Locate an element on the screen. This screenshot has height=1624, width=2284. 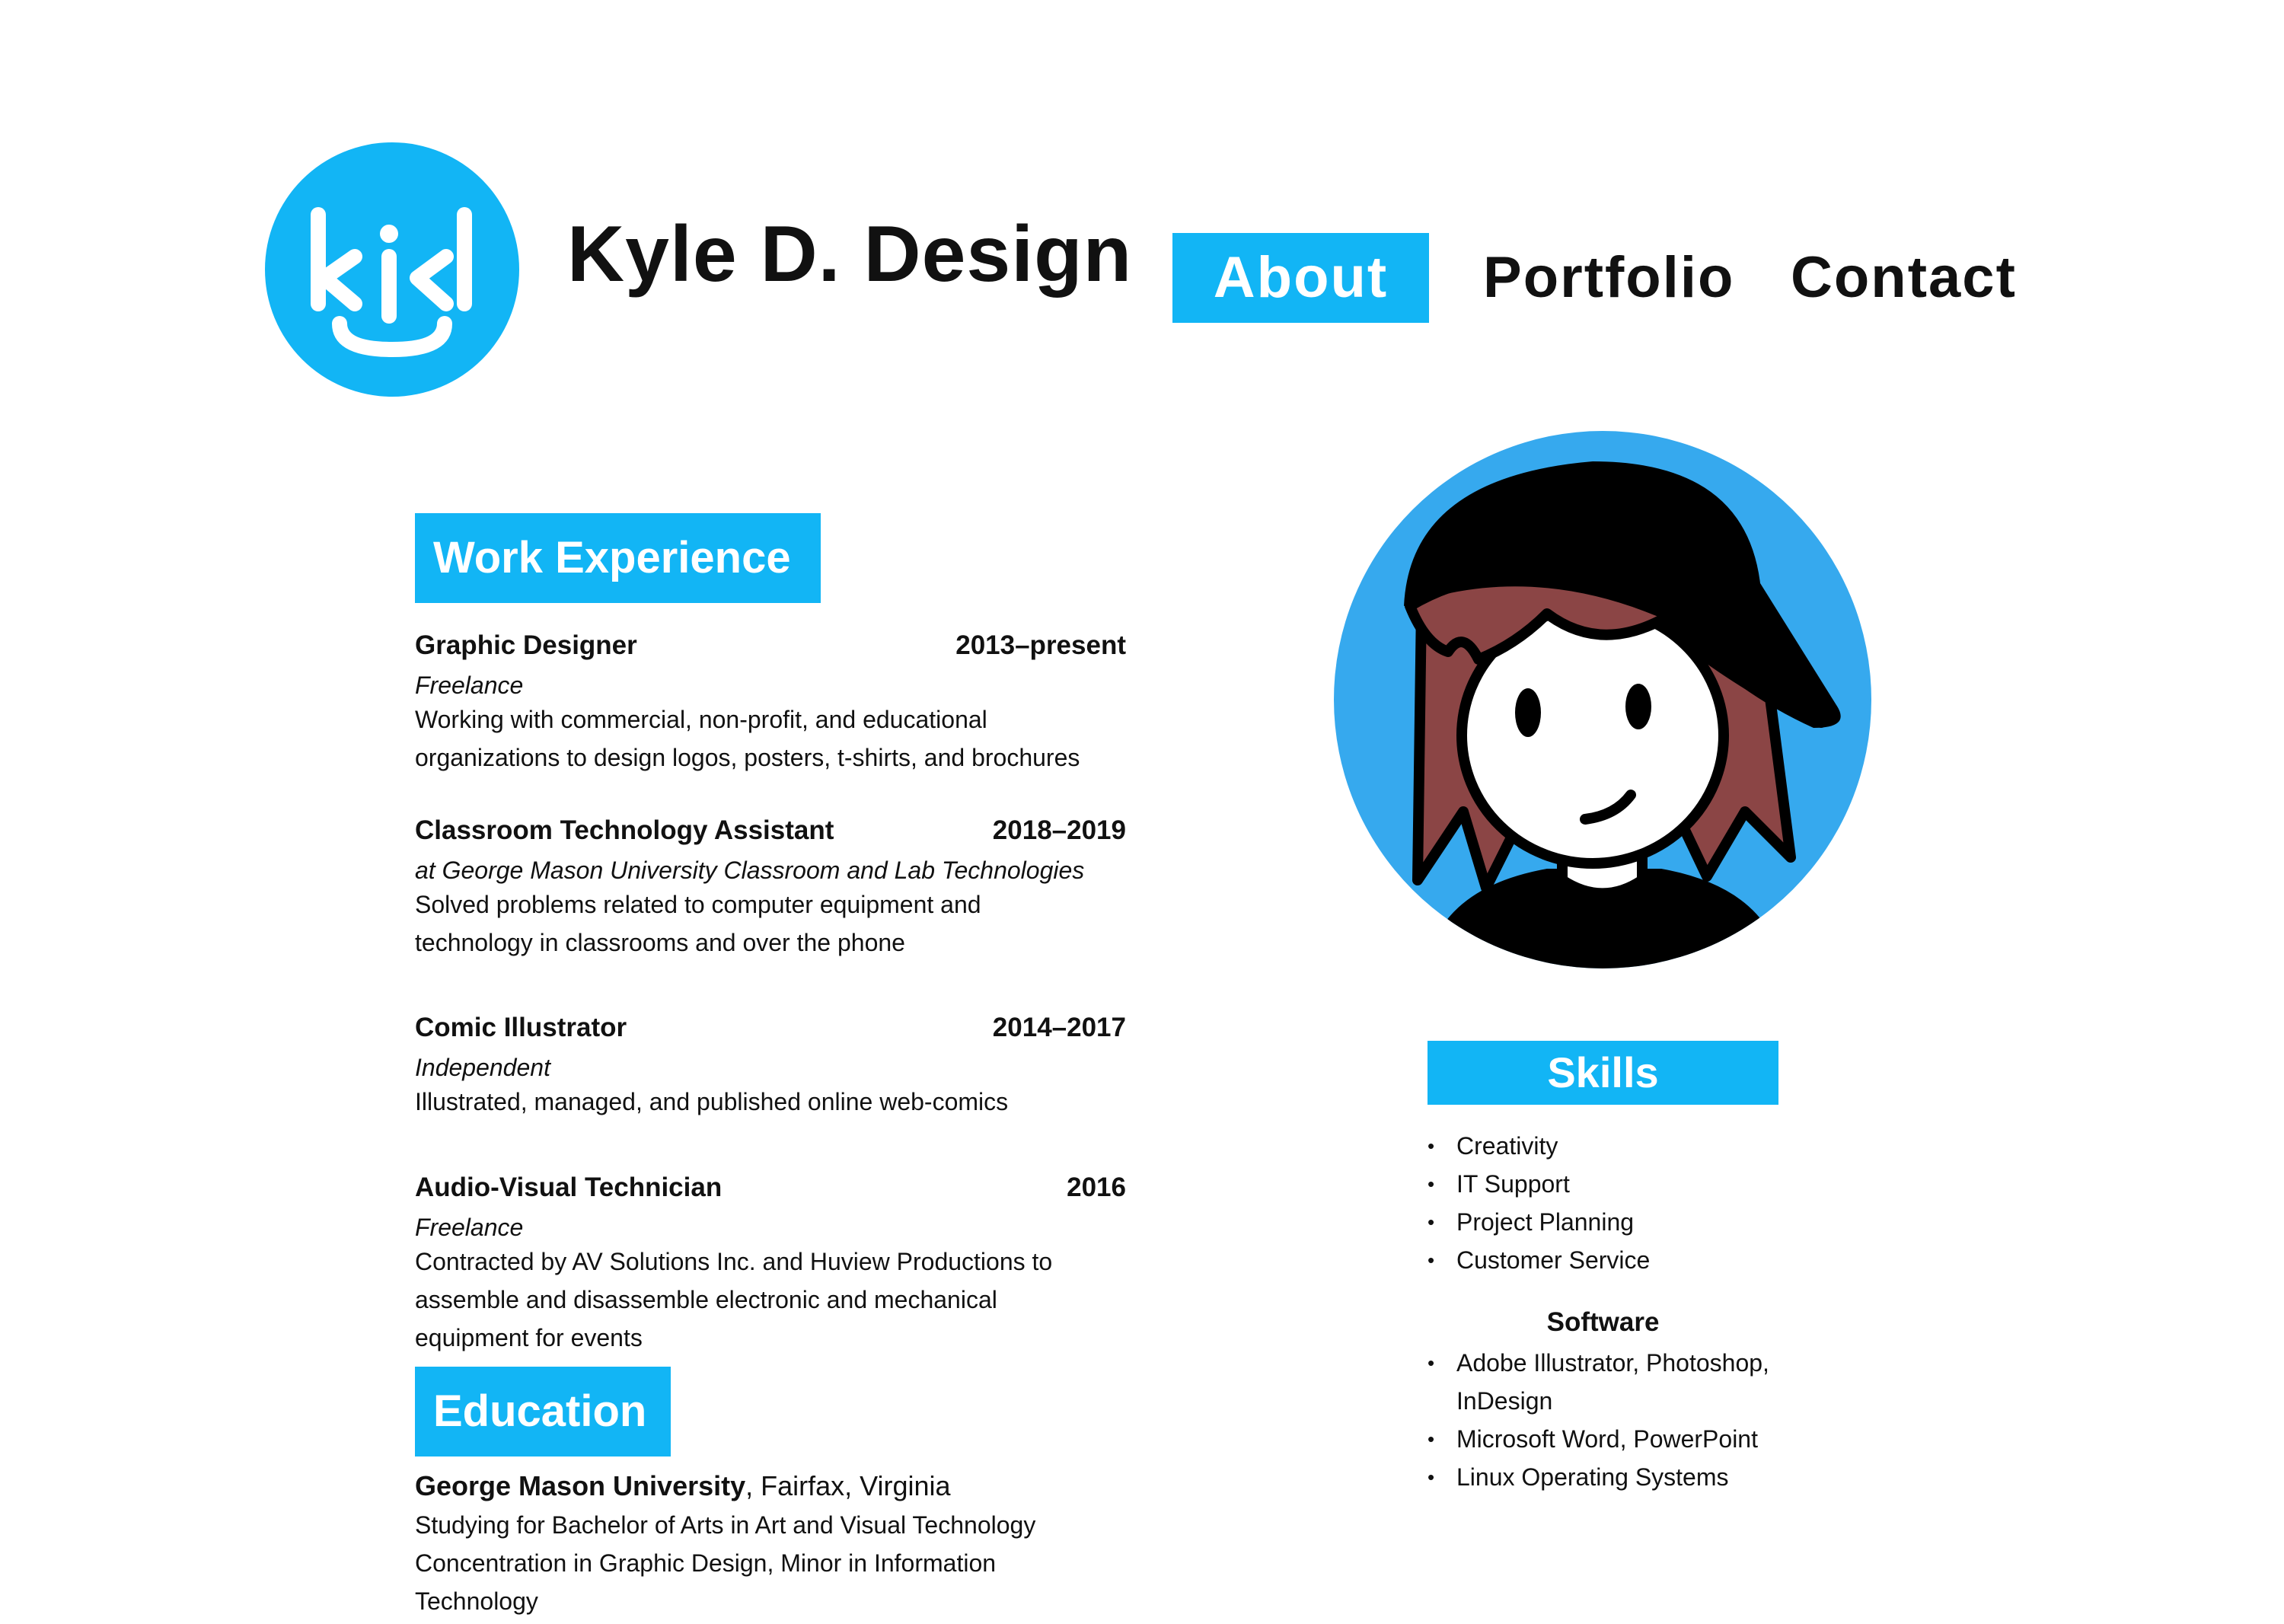
skill-item: Project Planning is located at coordinates (1664, 1222).